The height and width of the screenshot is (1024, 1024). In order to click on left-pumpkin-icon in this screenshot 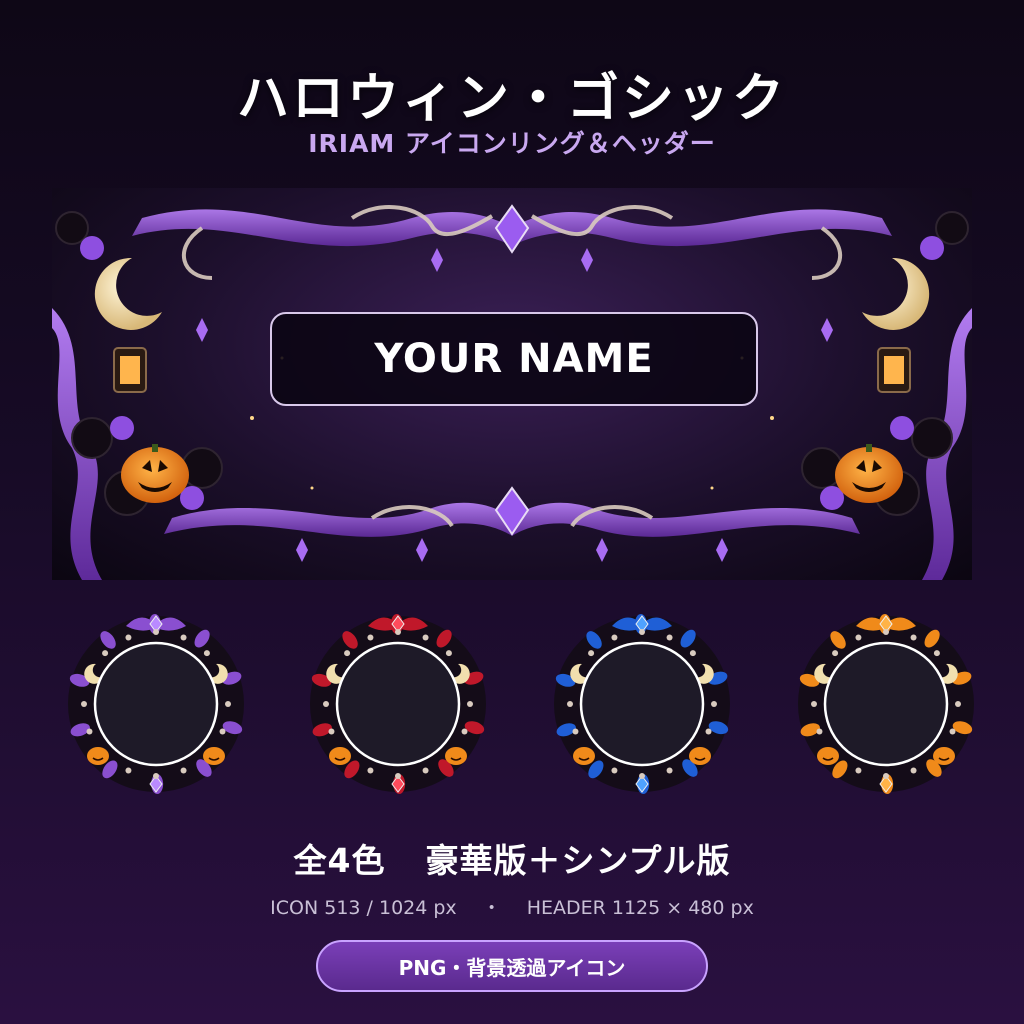, I will do `click(155, 473)`.